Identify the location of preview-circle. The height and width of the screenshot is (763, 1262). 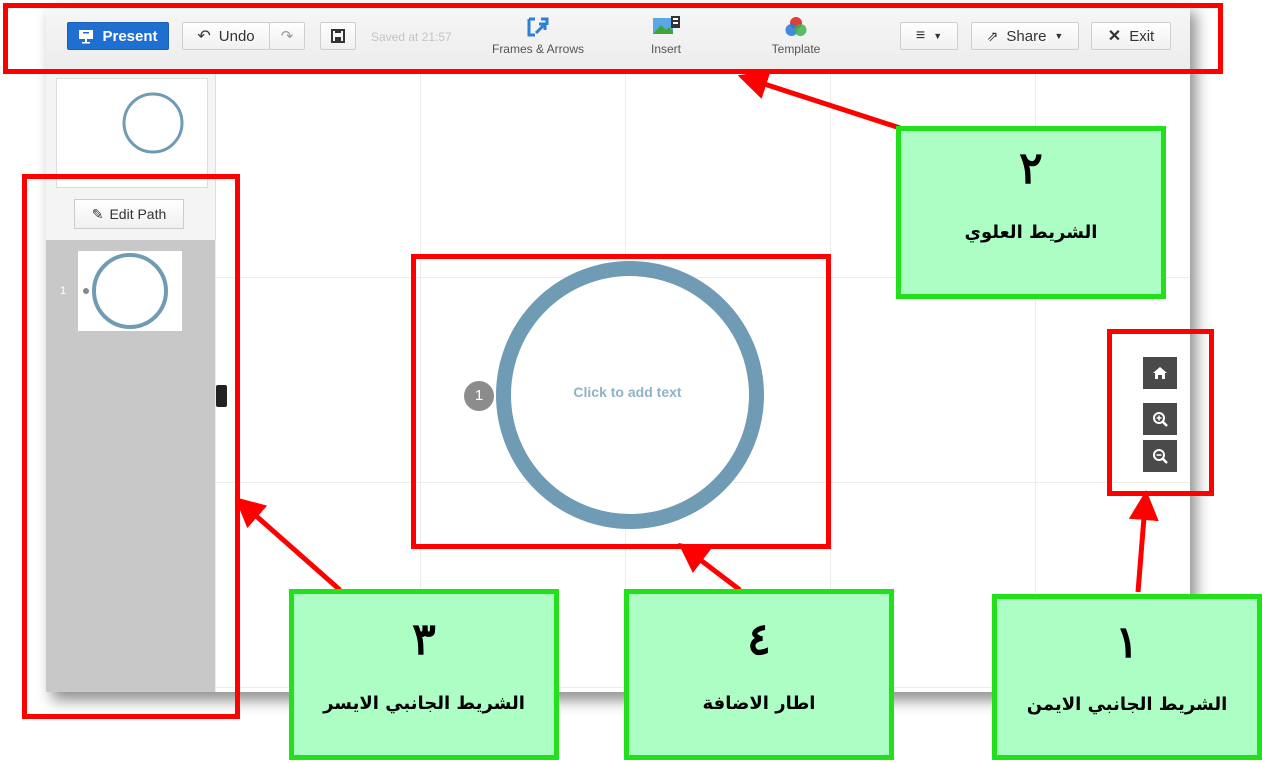
(153, 123).